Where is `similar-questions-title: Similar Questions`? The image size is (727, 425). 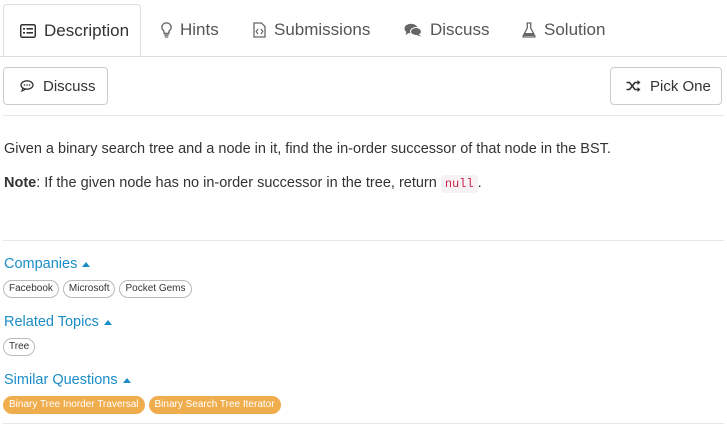
similar-questions-title: Similar Questions is located at coordinates (61, 380).